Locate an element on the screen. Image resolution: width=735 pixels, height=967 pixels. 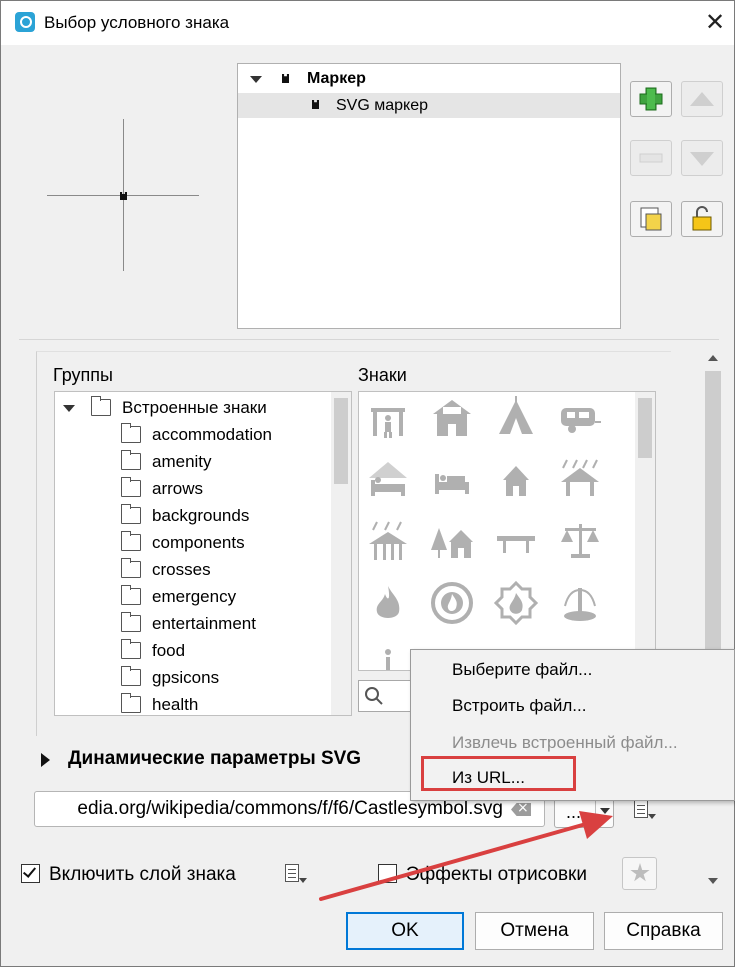
add-layer-button is located at coordinates (651, 99).